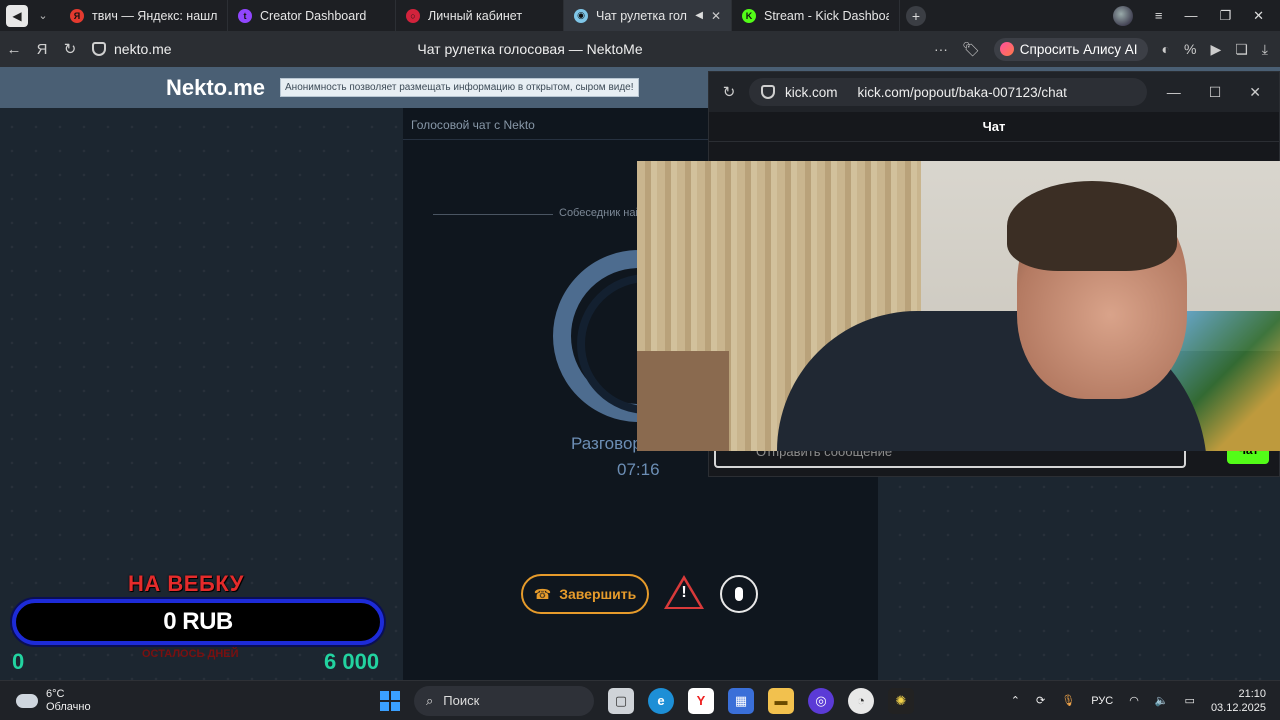 The image size is (1280, 720). Describe the element at coordinates (716, 16) in the screenshot. I see `tab-close-icon: ✕` at that location.